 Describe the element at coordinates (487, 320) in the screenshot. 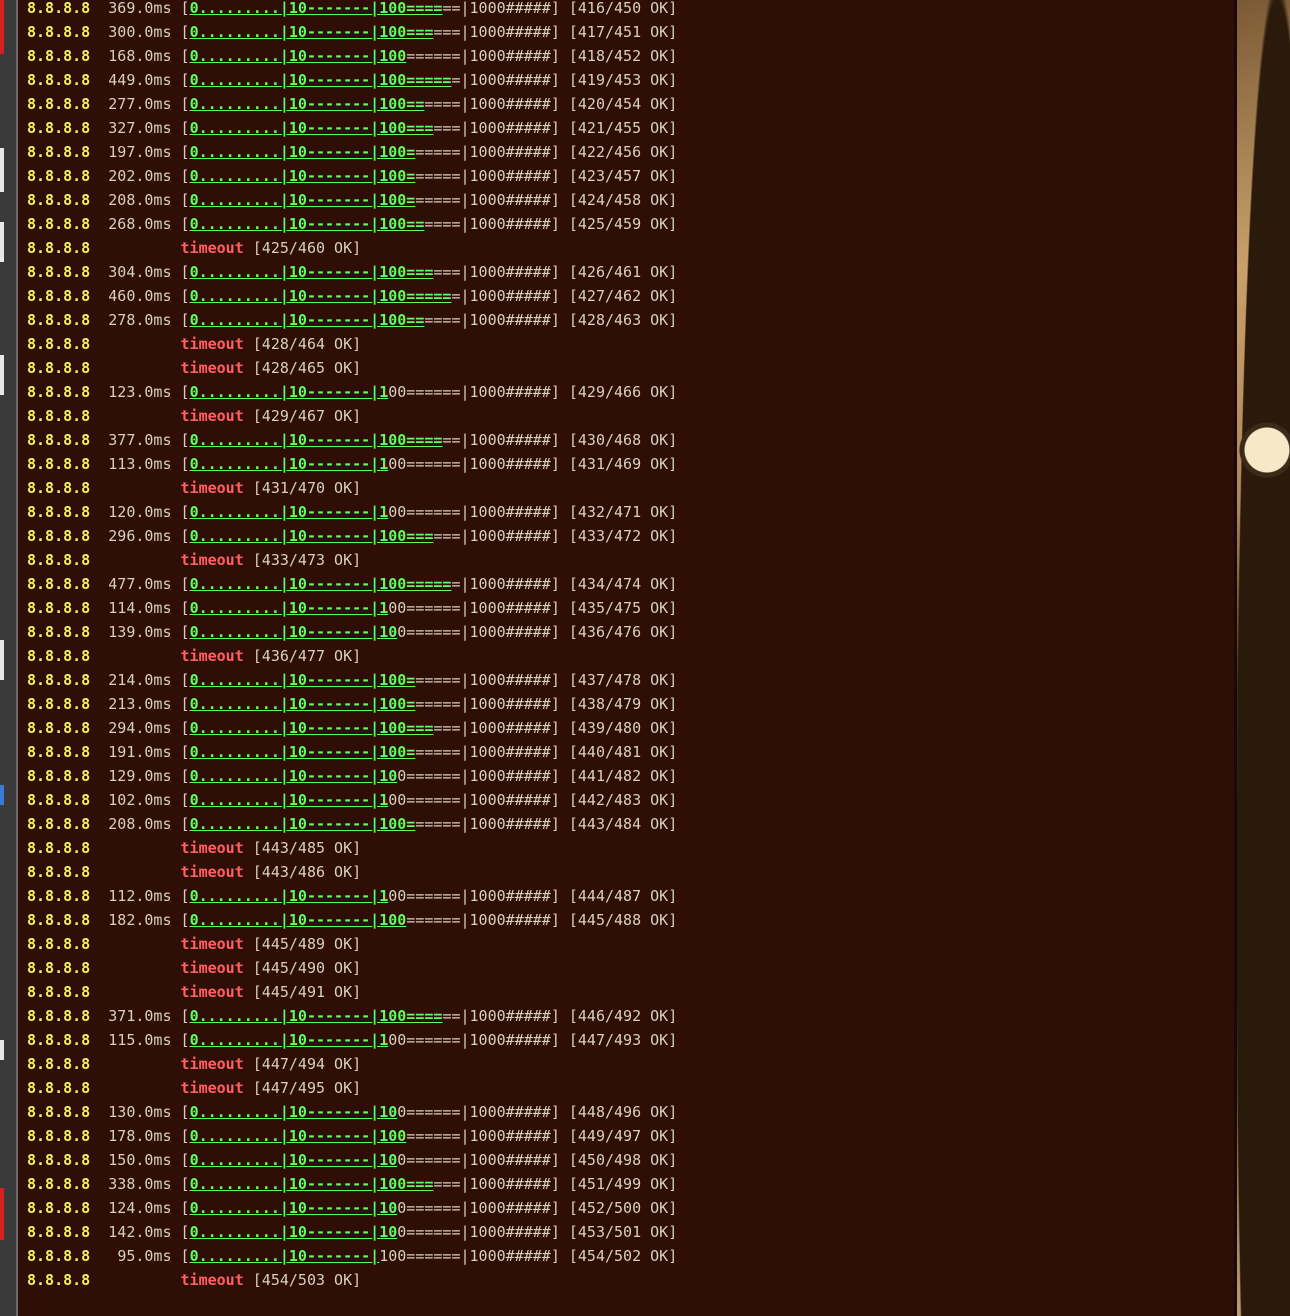

I see `latency-bar-rest: ====|1000#####` at that location.